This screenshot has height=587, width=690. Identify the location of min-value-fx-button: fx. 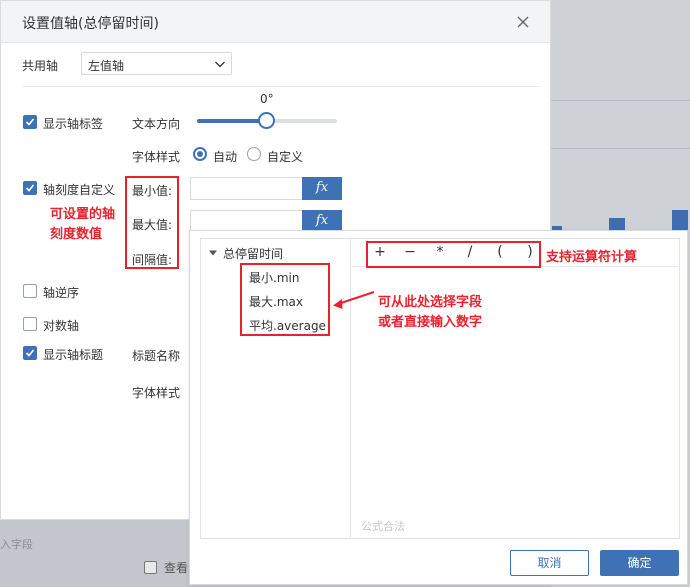
(322, 188).